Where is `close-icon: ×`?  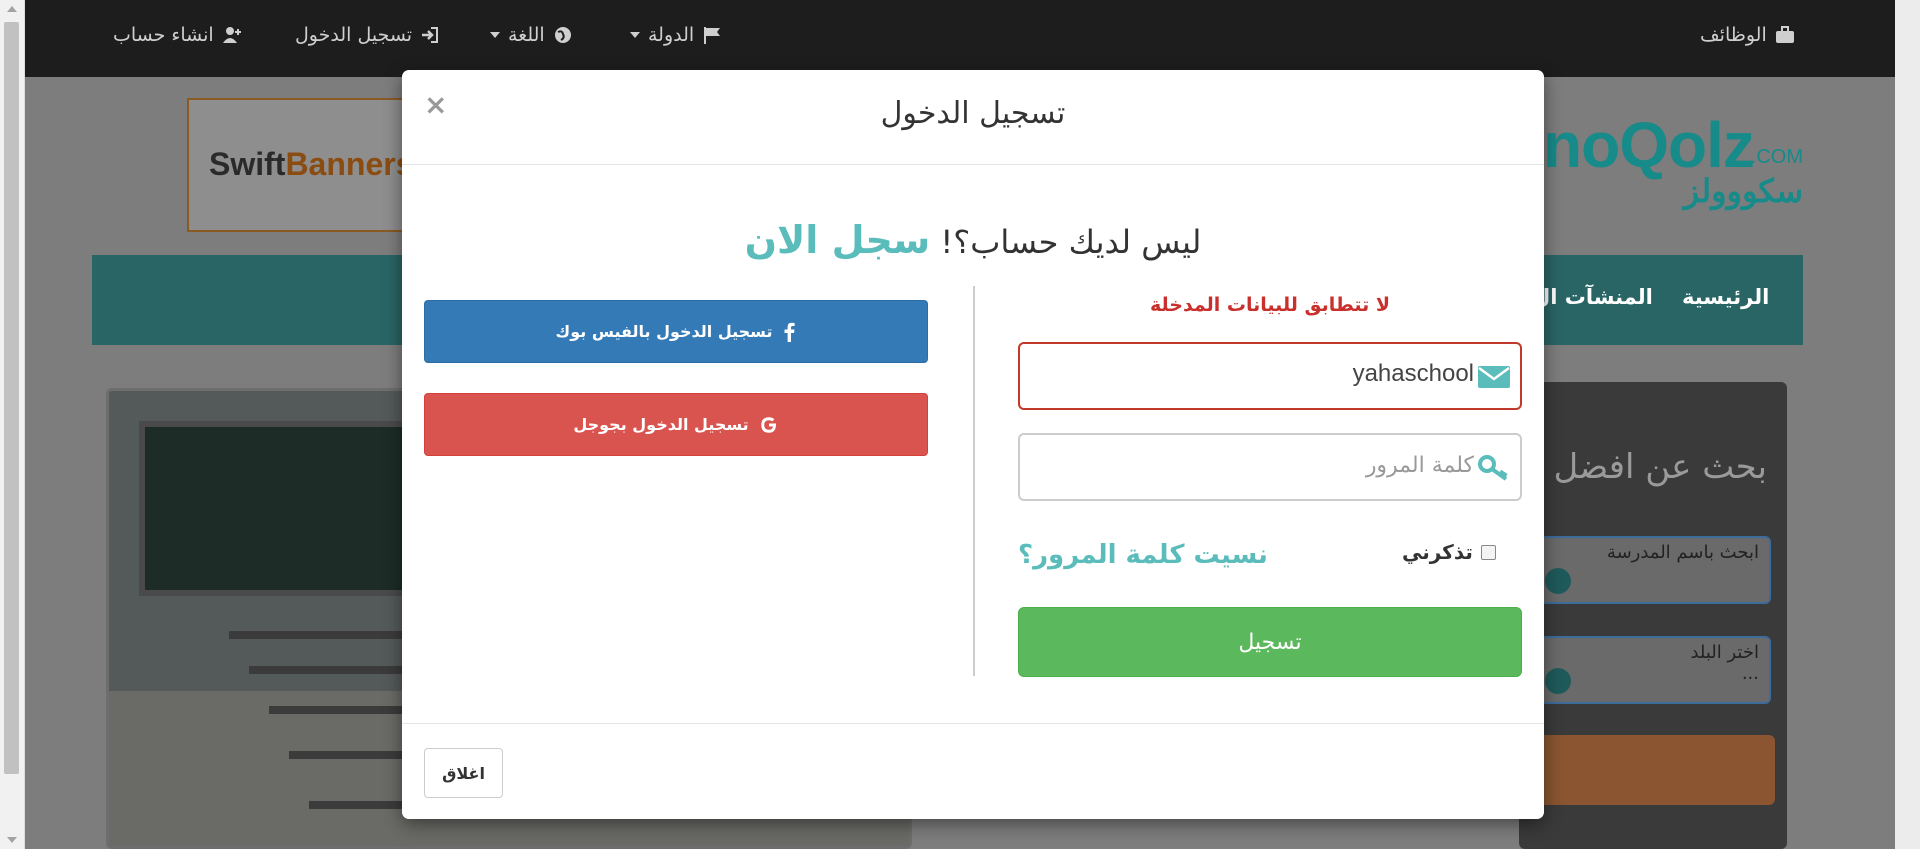
close-icon: × is located at coordinates (435, 104).